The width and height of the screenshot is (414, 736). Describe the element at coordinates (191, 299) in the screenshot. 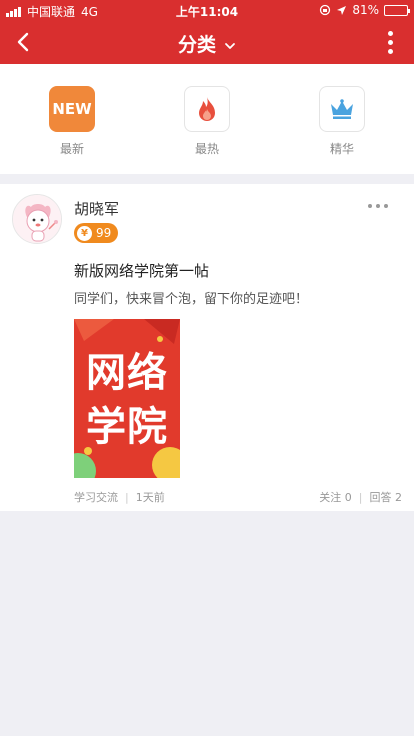

I see `post-content: 同学们，快来冒个泡，留下你的足迹吧！` at that location.